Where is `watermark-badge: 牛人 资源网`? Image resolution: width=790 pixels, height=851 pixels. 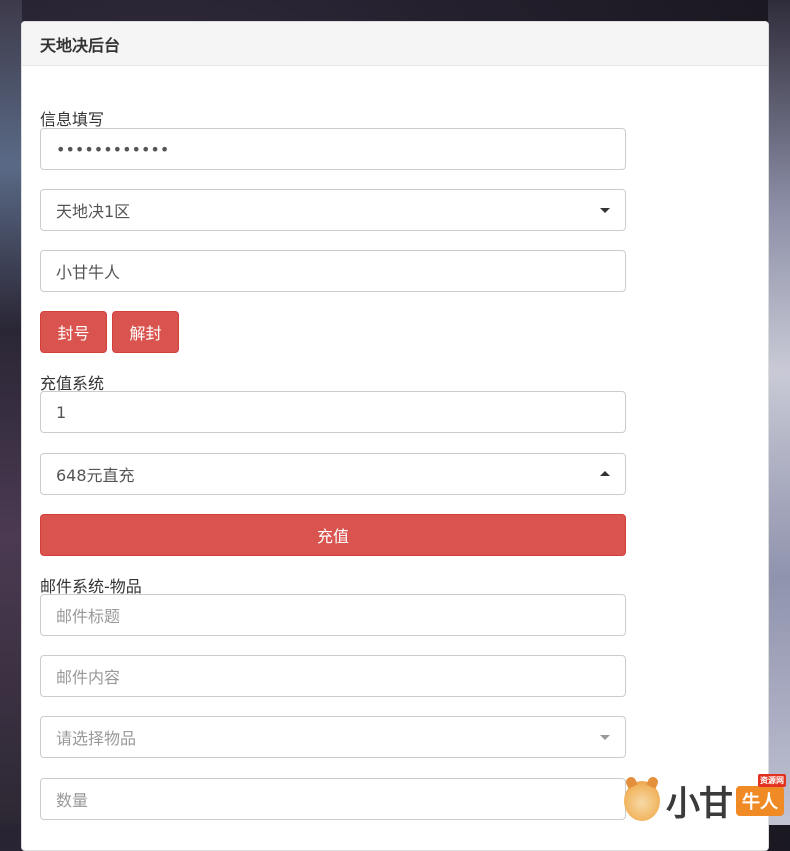
watermark-badge: 牛人 资源网 is located at coordinates (761, 794).